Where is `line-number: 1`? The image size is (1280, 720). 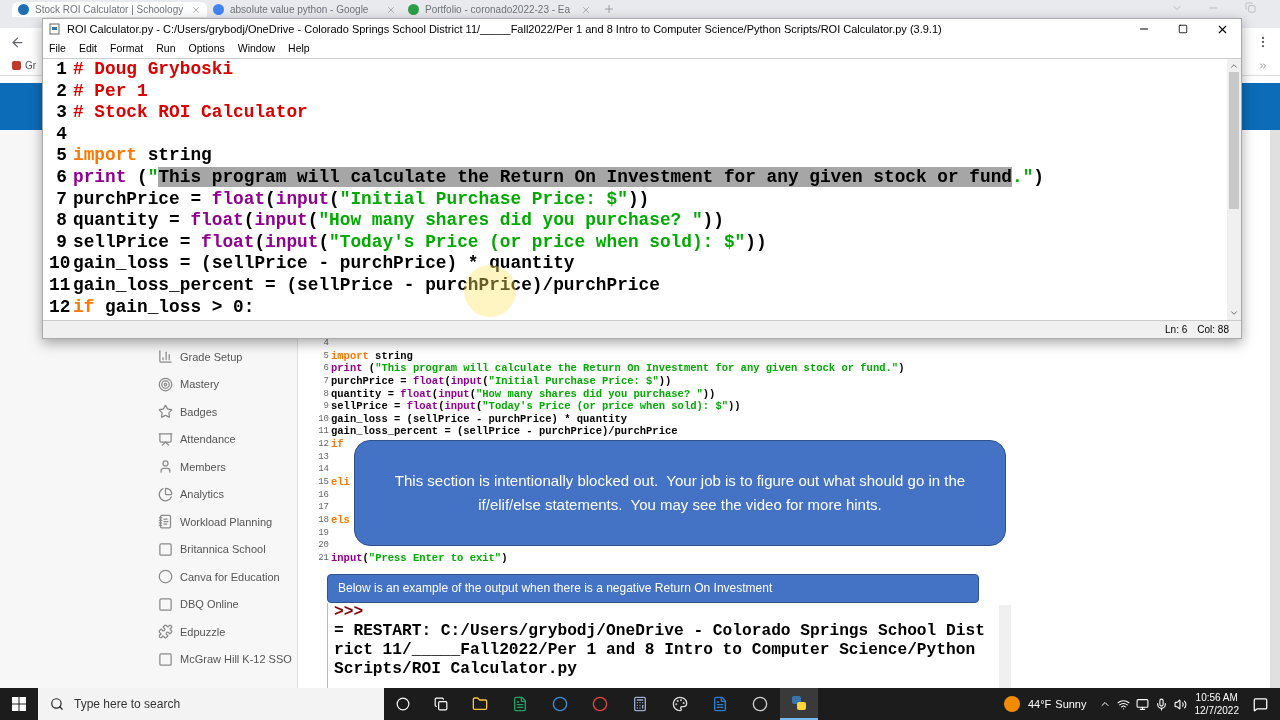
line-number: 1 is located at coordinates (61, 70).